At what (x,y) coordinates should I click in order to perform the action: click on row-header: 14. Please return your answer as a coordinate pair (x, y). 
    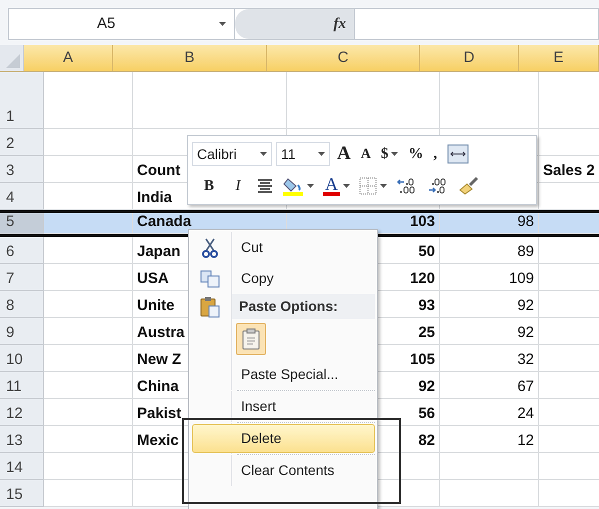
    Looking at the image, I should click on (22, 466).